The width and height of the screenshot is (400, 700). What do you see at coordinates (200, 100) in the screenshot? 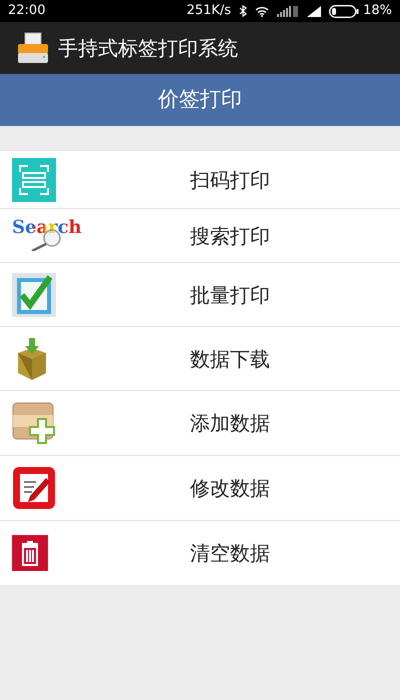
I see `page-title: 价签打印` at bounding box center [200, 100].